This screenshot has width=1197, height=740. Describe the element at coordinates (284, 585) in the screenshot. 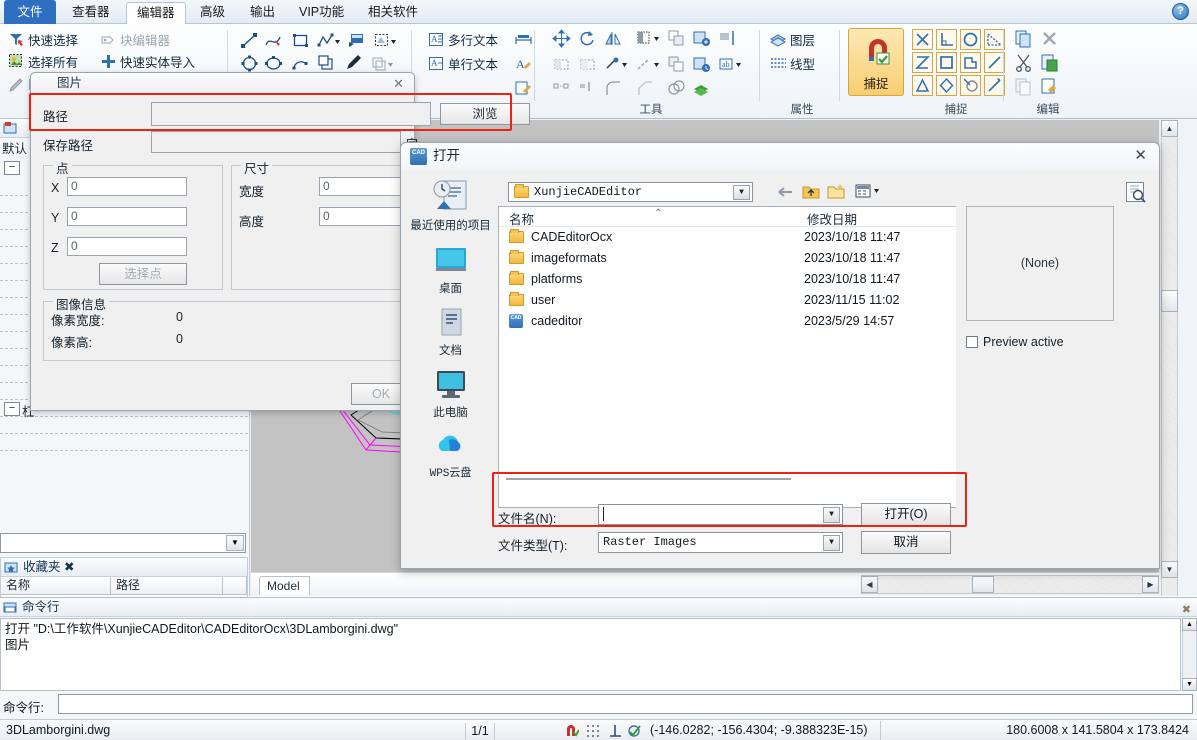

I see `model-tab: Model` at that location.